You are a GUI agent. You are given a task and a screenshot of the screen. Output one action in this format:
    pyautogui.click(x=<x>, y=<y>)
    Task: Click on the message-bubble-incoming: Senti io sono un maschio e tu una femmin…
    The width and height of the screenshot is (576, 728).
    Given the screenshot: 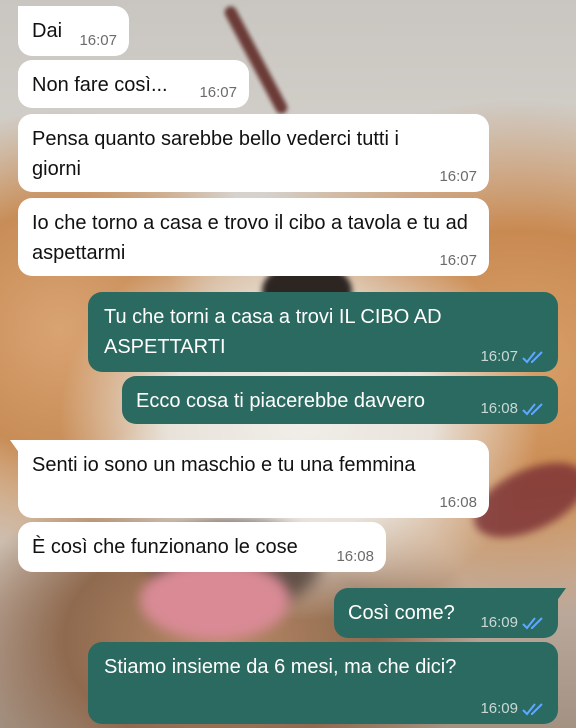 What is the action you would take?
    pyautogui.click(x=249, y=479)
    